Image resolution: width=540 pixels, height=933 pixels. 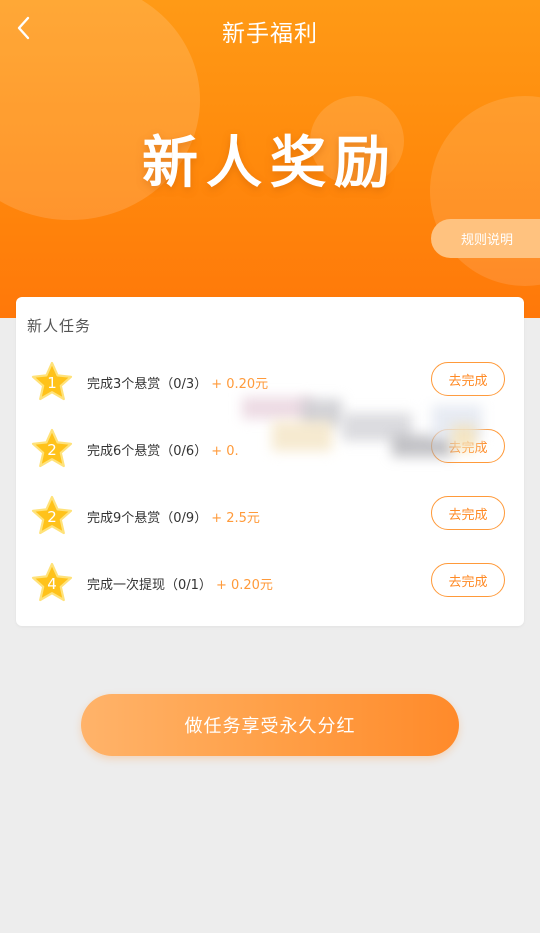 What do you see at coordinates (270, 522) in the screenshot?
I see `task-row: 2 完成9个悬赏（0/9） + 2.5元 去完成` at bounding box center [270, 522].